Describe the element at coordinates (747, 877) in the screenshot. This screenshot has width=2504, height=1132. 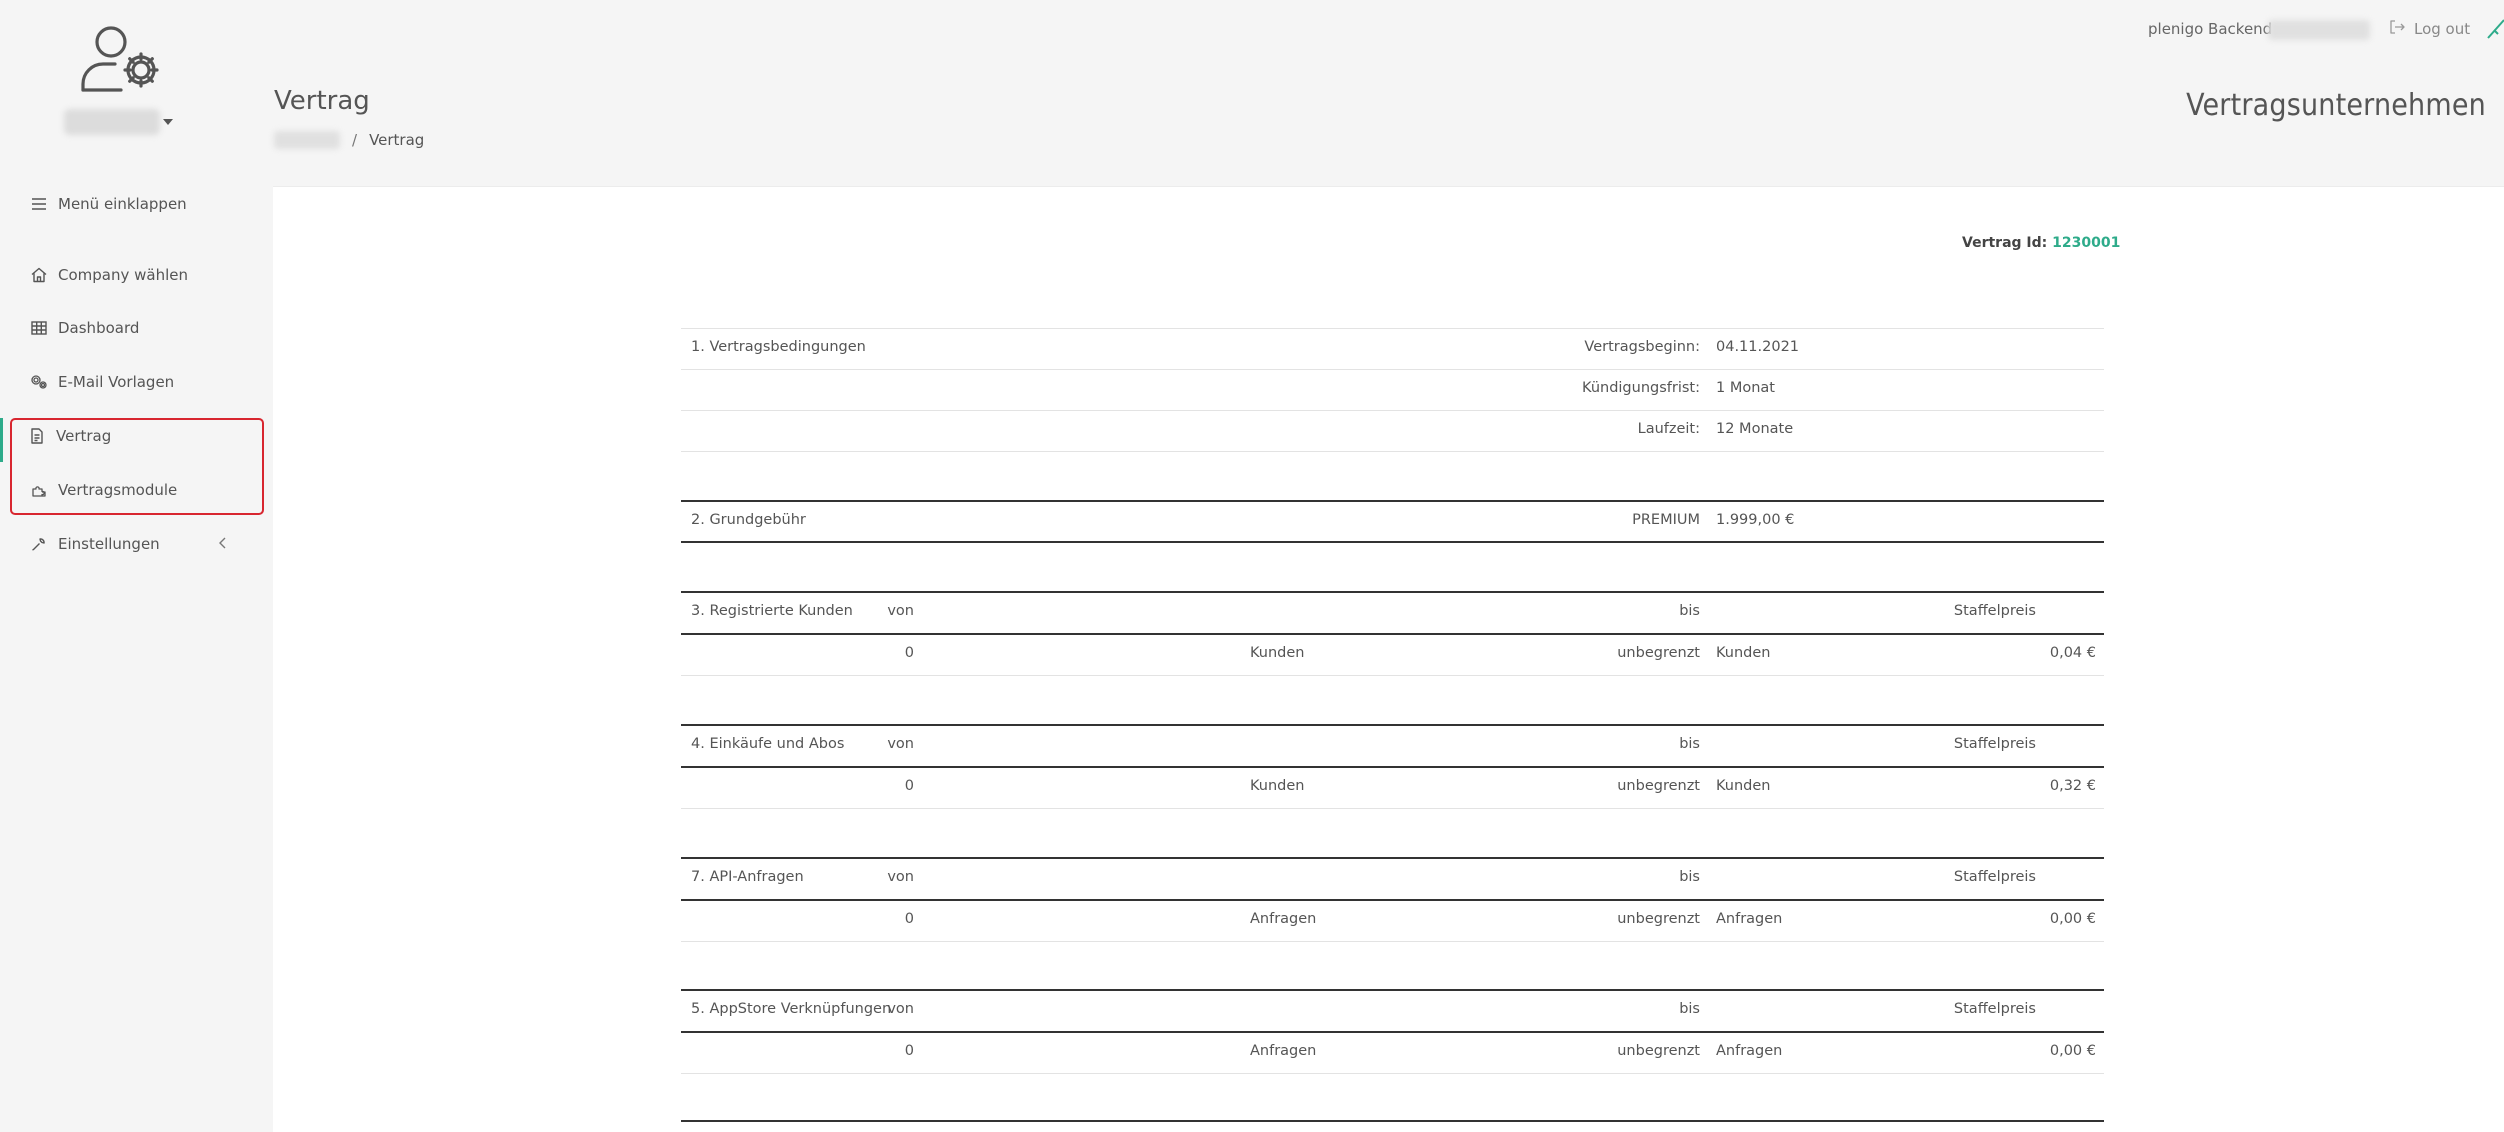
I see `section-title: 7. API-Anfragen` at that location.